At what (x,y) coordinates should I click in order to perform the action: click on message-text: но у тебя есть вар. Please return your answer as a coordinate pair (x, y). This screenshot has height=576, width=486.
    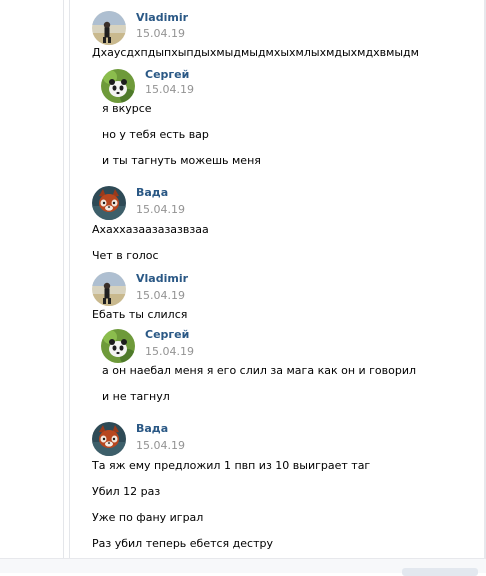
    Looking at the image, I should click on (155, 134).